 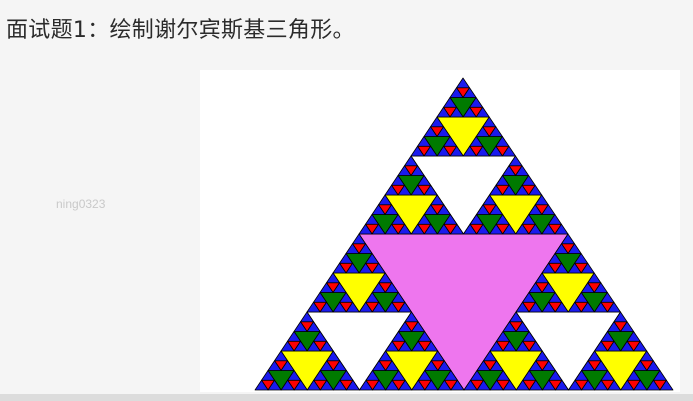 I want to click on bottom-divider, so click(x=346, y=397).